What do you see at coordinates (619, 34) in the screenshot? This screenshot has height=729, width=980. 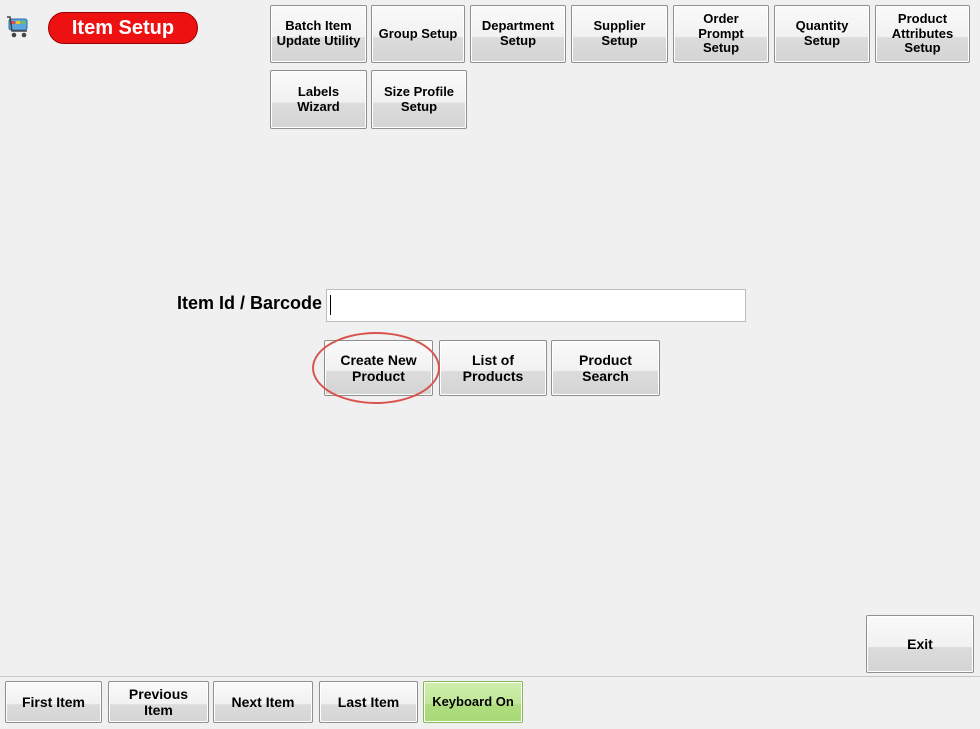 I see `supplier-setup-button: Supplier Setup` at bounding box center [619, 34].